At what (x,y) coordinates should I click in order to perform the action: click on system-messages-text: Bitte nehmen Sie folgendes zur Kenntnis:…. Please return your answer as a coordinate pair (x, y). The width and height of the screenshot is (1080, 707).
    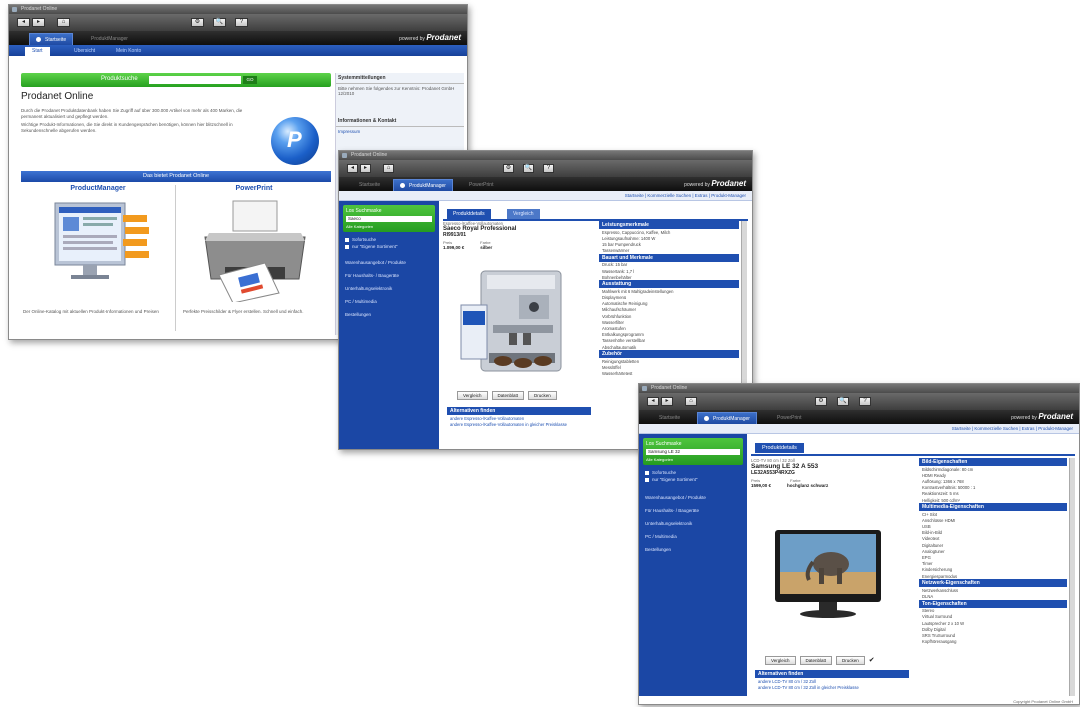
    Looking at the image, I should click on (396, 91).